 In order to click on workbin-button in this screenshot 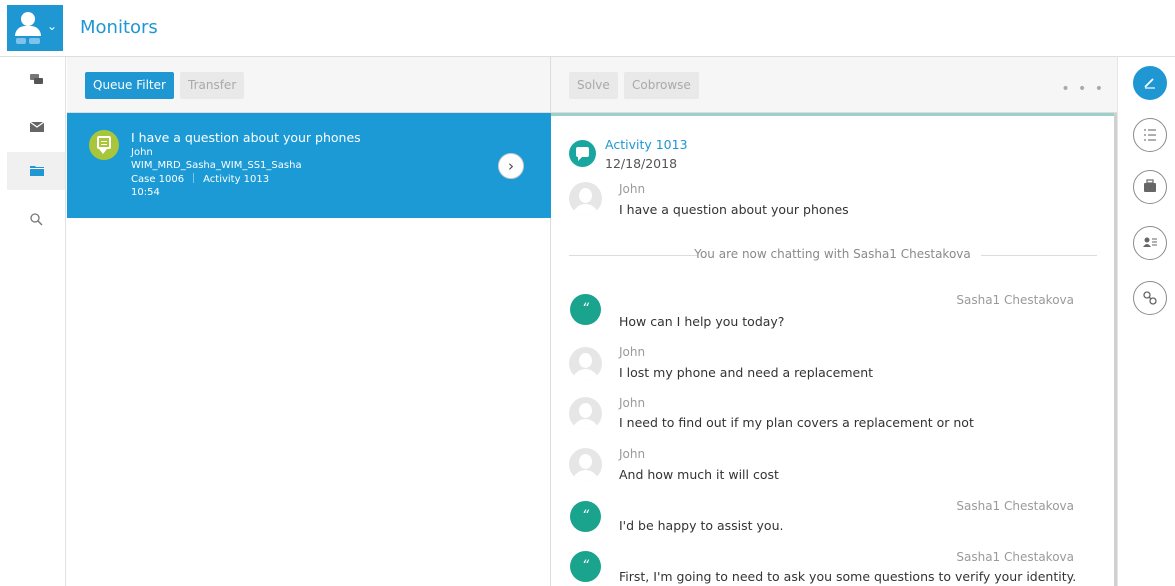, I will do `click(1150, 187)`.